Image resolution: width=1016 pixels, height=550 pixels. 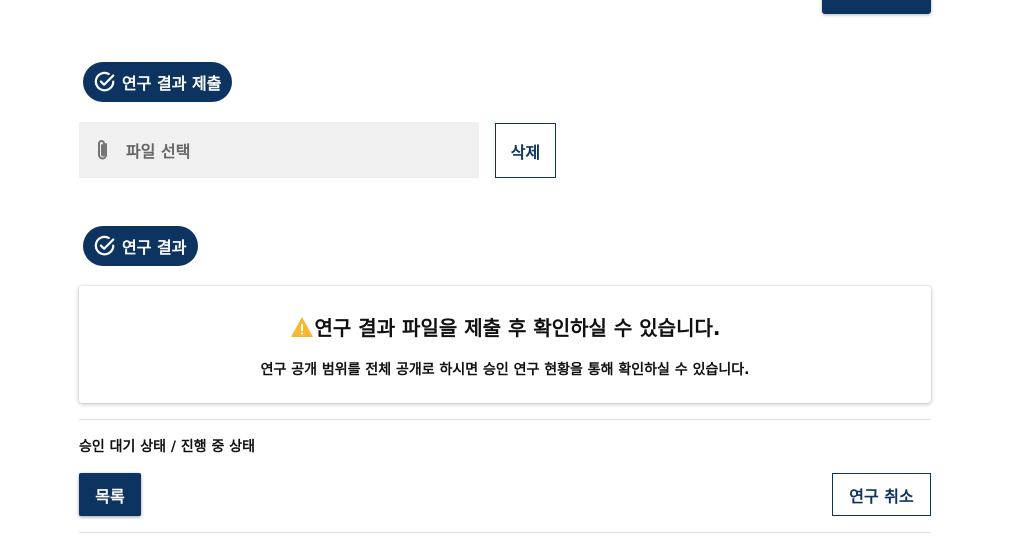 I want to click on result-section-title: 연구 결과, so click(x=154, y=247).